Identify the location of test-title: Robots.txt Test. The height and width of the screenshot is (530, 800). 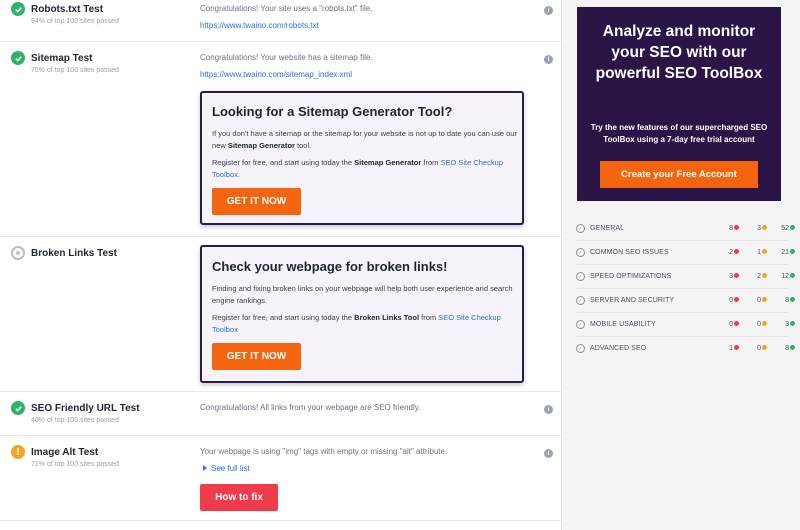
(67, 9).